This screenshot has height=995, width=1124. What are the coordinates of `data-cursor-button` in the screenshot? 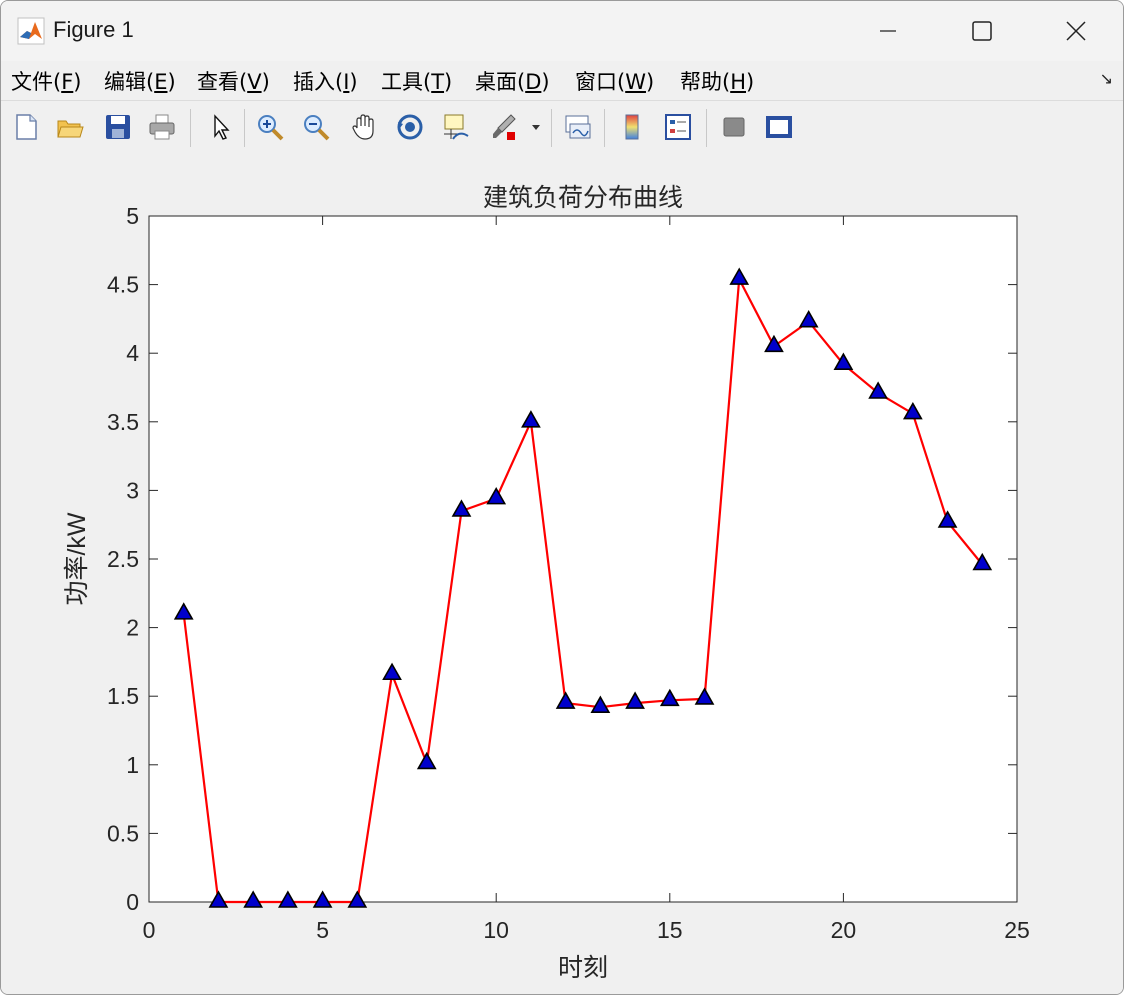 It's located at (456, 127).